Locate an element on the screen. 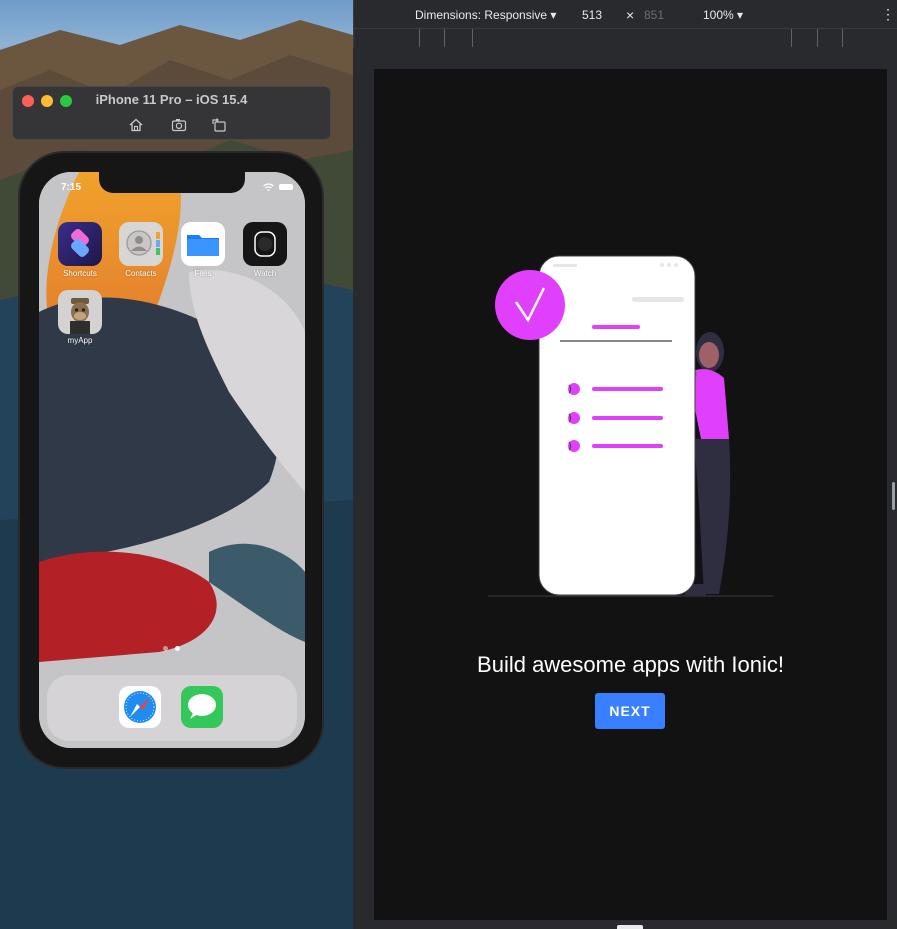 Image resolution: width=897 pixels, height=929 pixels. watch-app-icon is located at coordinates (265, 244).